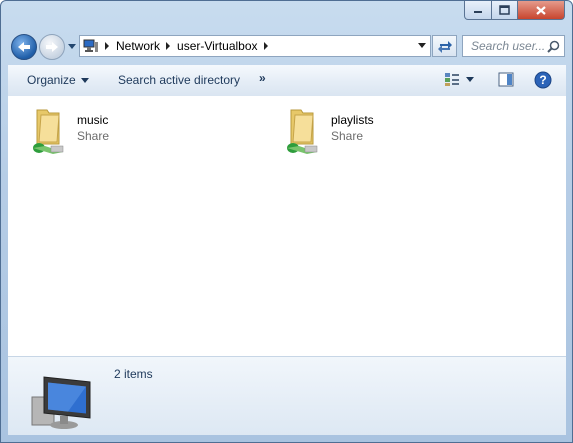  I want to click on minimize-button, so click(478, 10).